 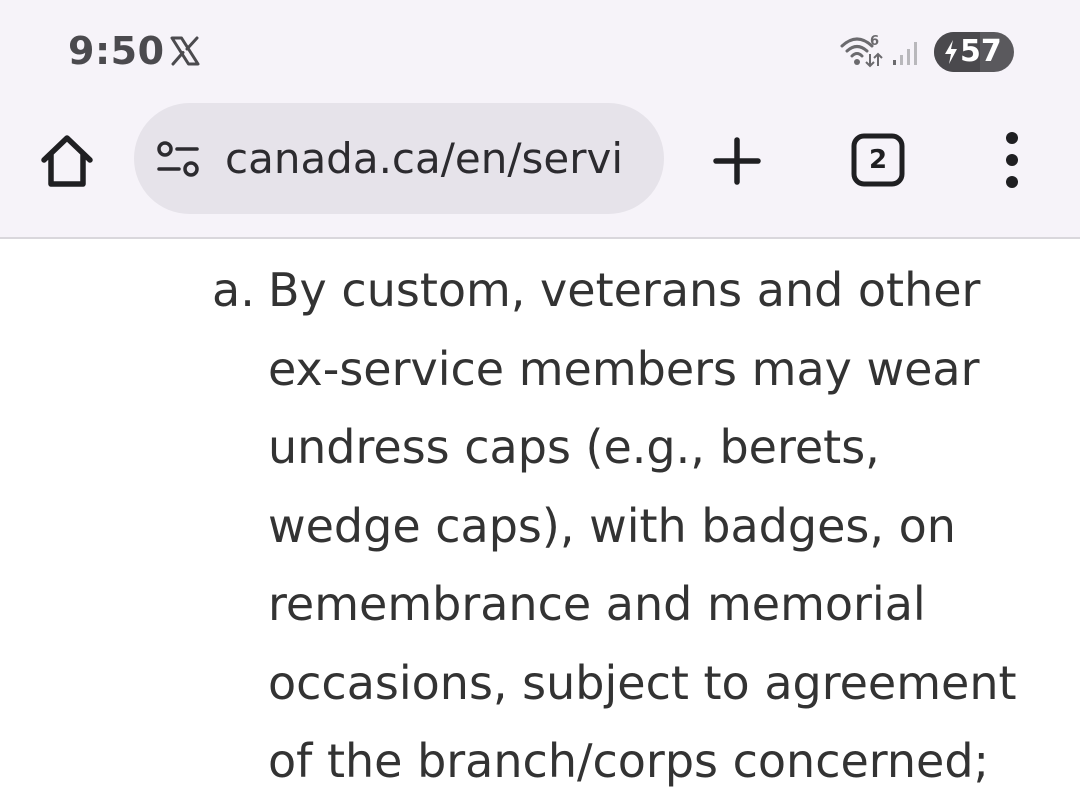 What do you see at coordinates (874, 41) in the screenshot?
I see `svg-text: 6` at bounding box center [874, 41].